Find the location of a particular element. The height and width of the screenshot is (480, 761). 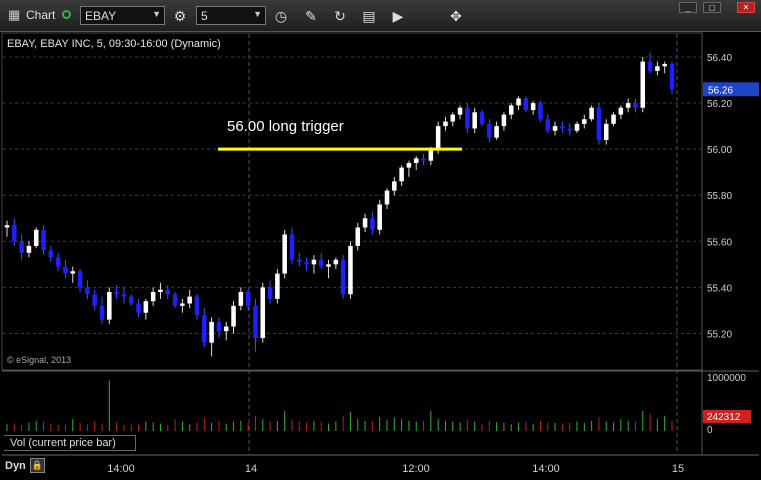

price-tick-label: 55.40 is located at coordinates (719, 288).